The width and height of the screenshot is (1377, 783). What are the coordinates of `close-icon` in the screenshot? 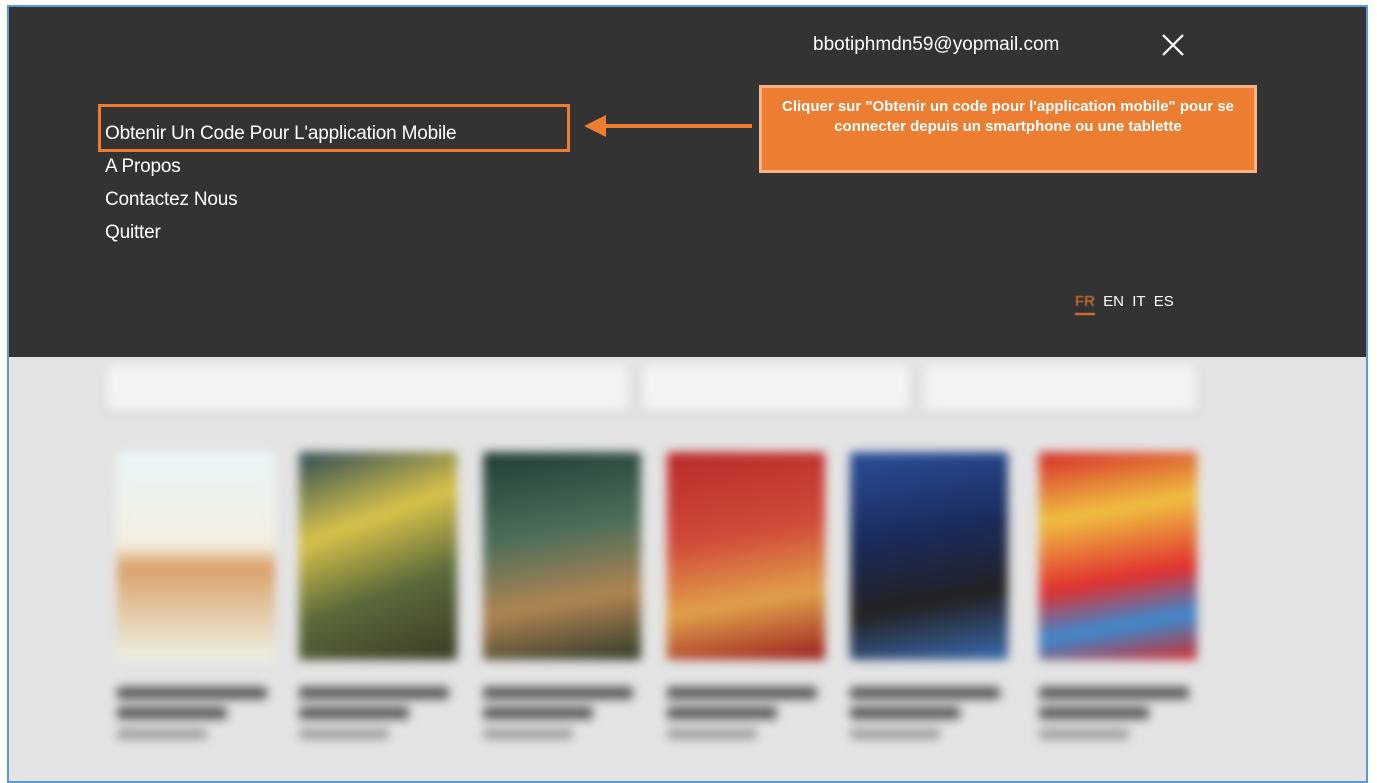 It's located at (1173, 45).